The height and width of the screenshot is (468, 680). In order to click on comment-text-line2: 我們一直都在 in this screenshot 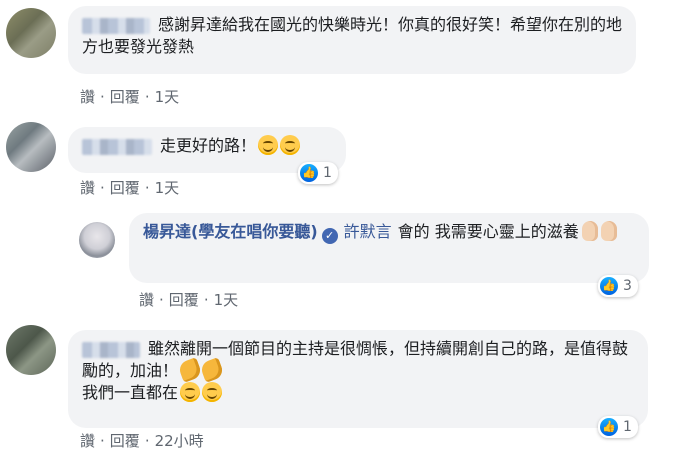, I will do `click(130, 392)`.